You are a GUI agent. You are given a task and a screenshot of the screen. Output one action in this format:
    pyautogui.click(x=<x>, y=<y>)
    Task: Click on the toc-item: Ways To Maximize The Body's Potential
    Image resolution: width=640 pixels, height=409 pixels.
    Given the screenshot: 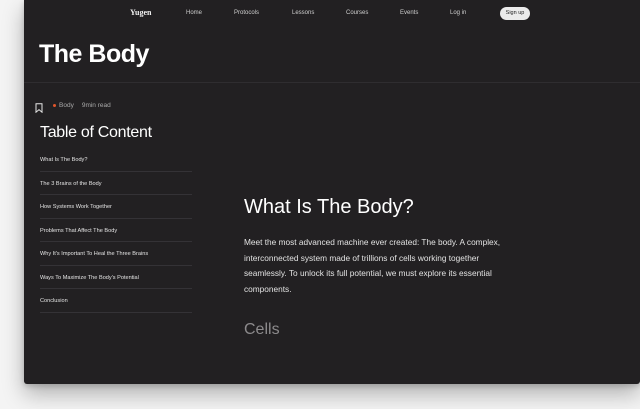 What is the action you would take?
    pyautogui.click(x=116, y=277)
    